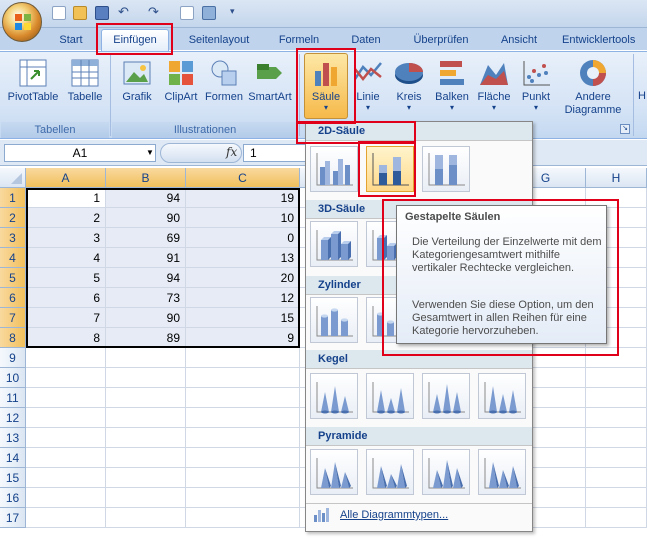 This screenshot has width=647, height=540. Describe the element at coordinates (66, 458) in the screenshot. I see `cell-a14` at that location.